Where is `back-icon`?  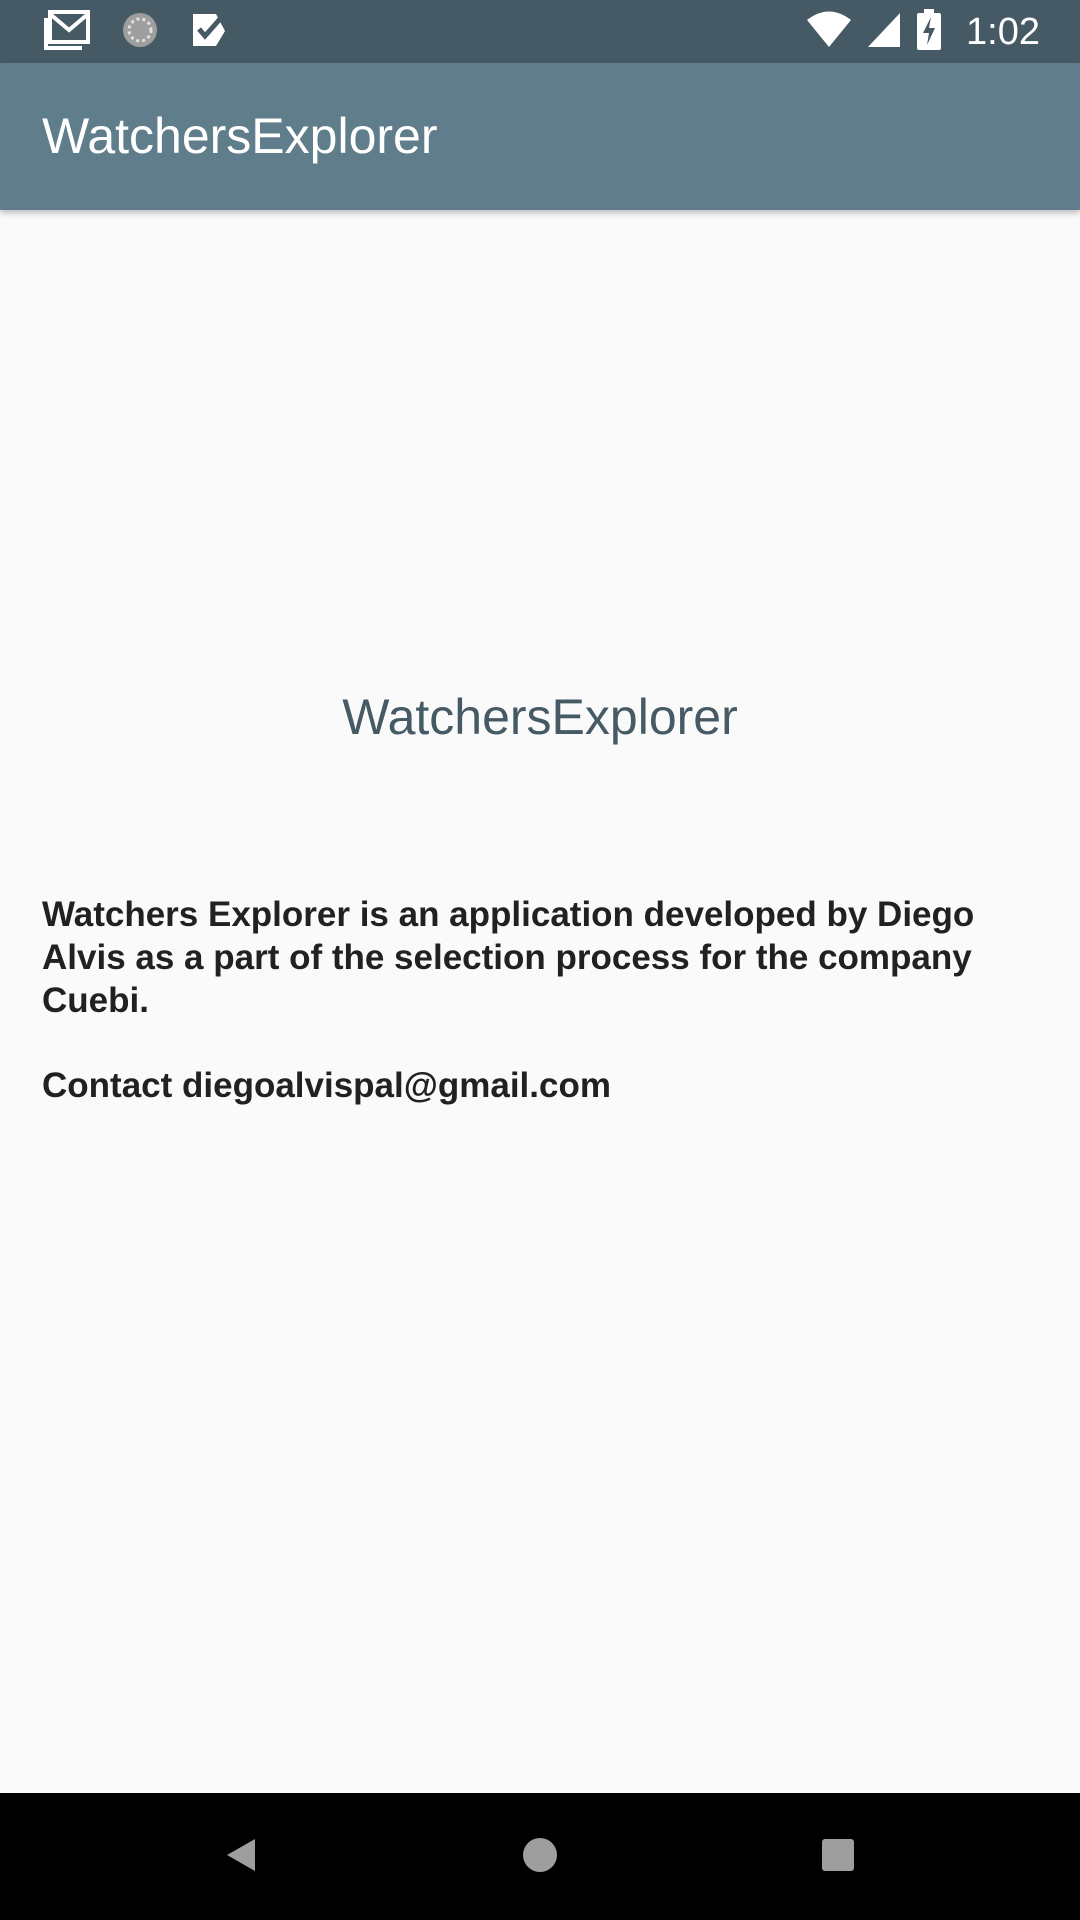 back-icon is located at coordinates (241, 1857).